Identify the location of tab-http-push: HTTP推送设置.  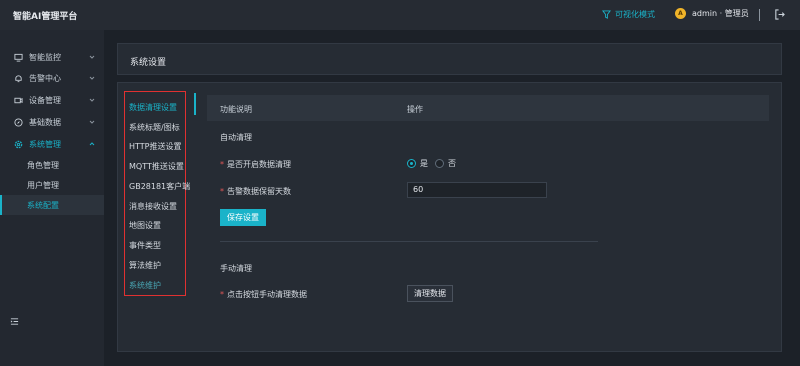
(155, 146).